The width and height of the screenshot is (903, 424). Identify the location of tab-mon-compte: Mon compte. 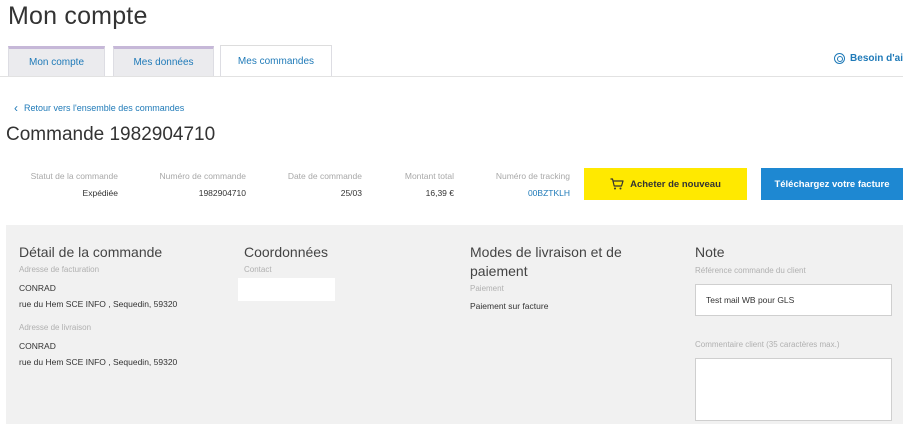
(56, 61).